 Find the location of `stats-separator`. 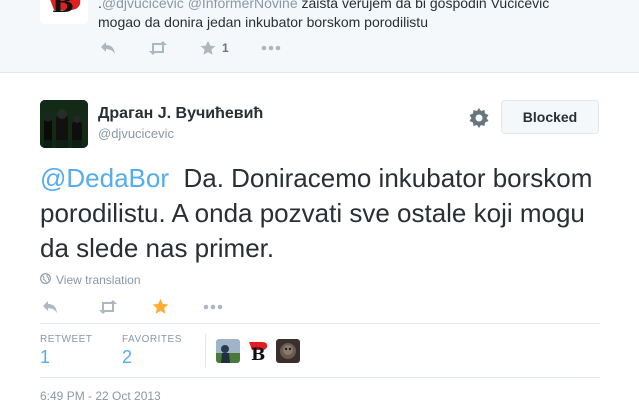

stats-separator is located at coordinates (205, 351).